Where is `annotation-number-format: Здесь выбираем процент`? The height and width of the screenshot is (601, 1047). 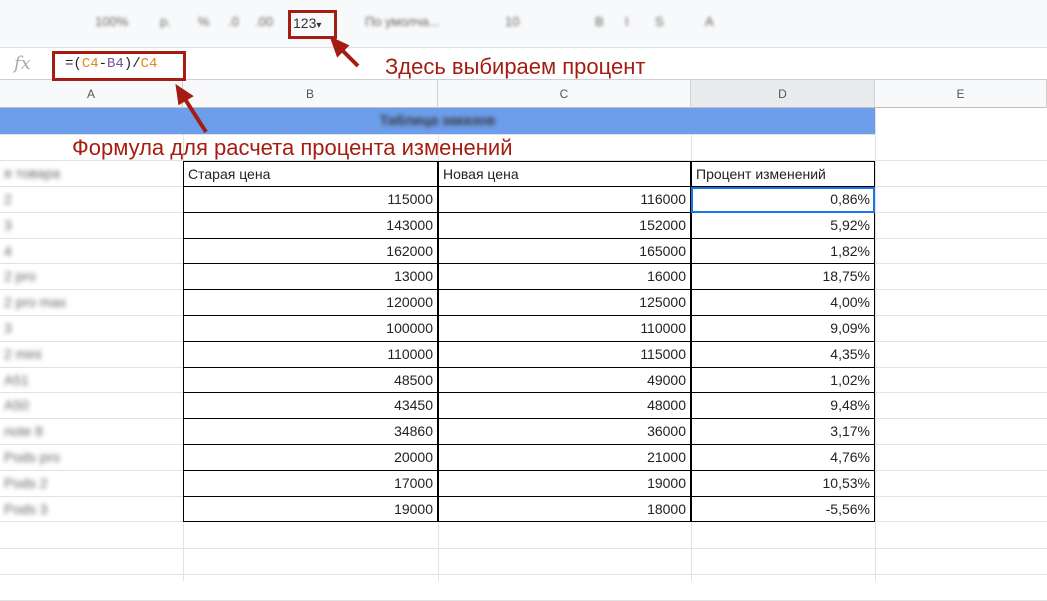 annotation-number-format: Здесь выбираем процент is located at coordinates (515, 66).